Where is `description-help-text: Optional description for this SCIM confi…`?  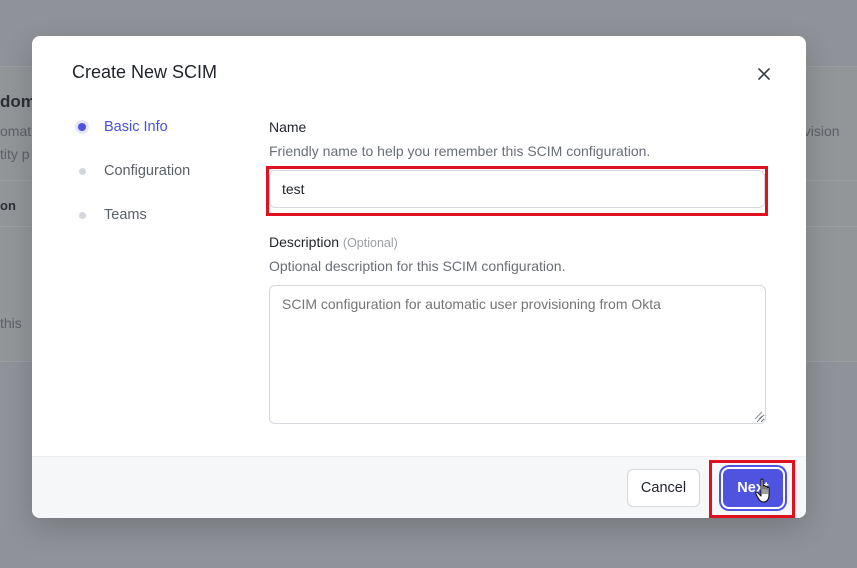
description-help-text: Optional description for this SCIM confi… is located at coordinates (417, 266).